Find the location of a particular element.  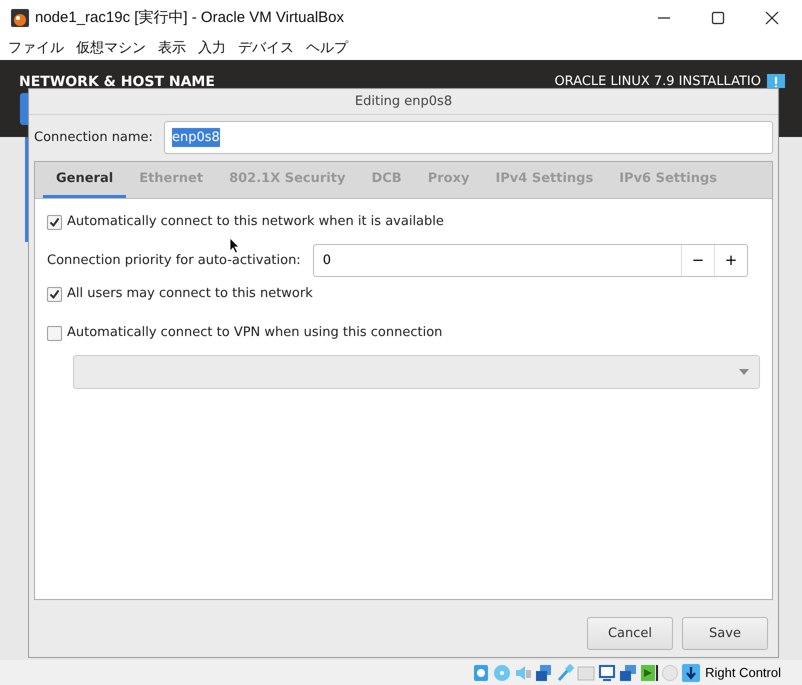

field-label: Connection priority for auto-activation: is located at coordinates (174, 261).